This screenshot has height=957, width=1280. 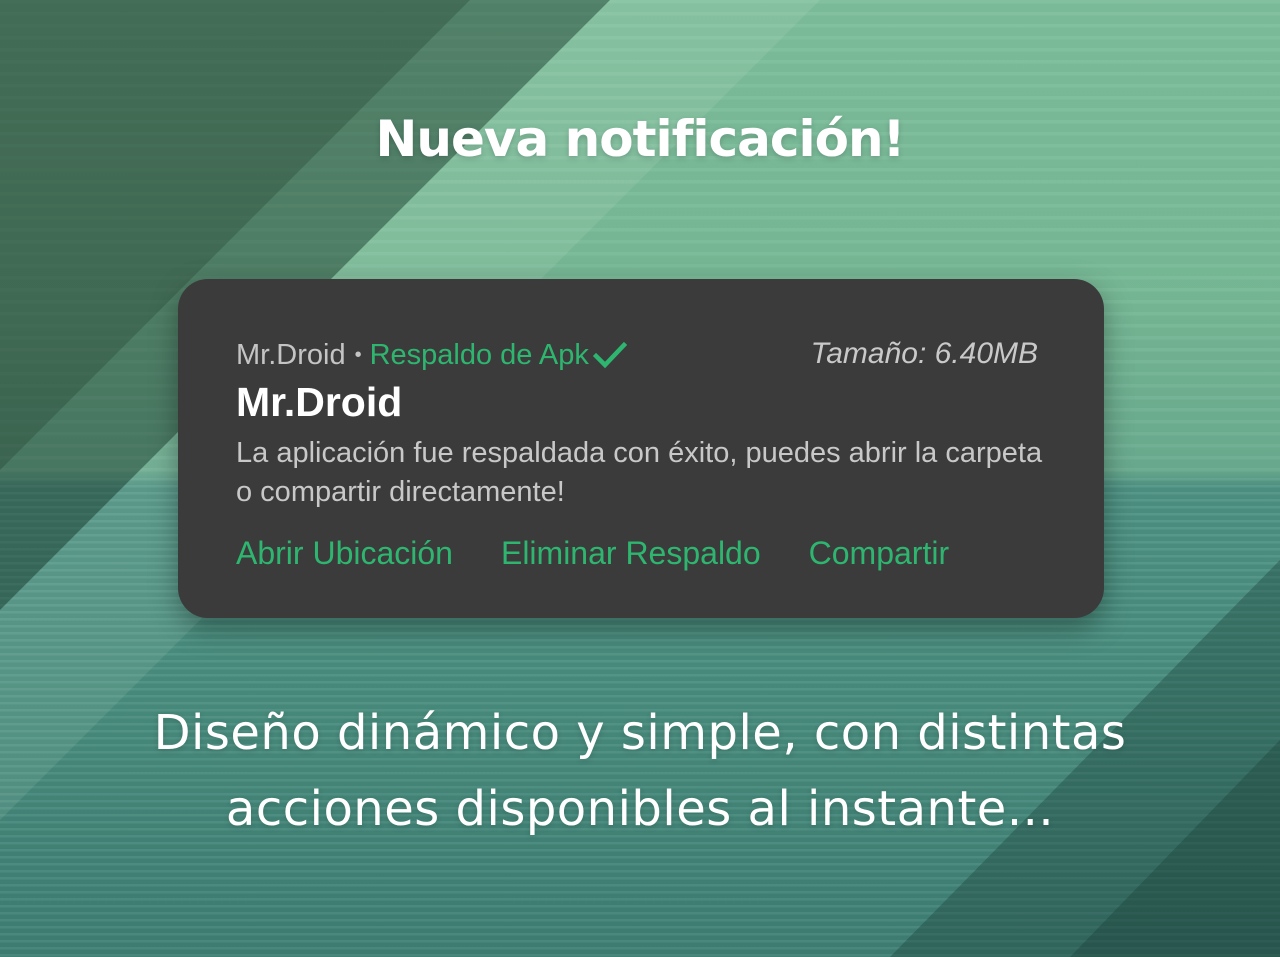 I want to click on check-icon, so click(x=609, y=355).